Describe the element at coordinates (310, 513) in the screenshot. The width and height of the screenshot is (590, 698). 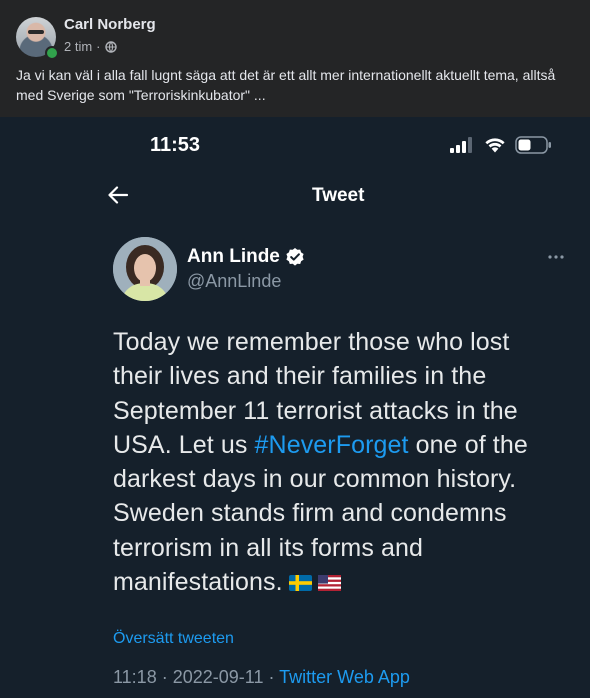
I see `tweet-text-line: Sweden stands firm and condemns` at that location.